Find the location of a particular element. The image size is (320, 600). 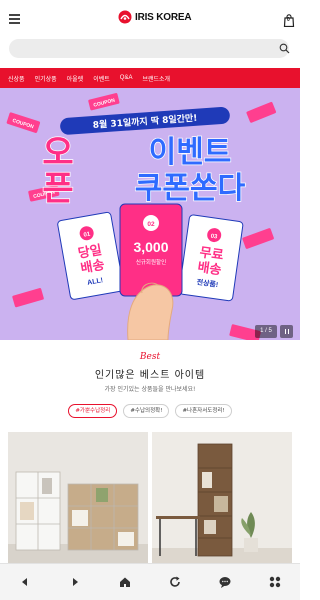

nav-item-brand: 브랜드소개 is located at coordinates (156, 78).